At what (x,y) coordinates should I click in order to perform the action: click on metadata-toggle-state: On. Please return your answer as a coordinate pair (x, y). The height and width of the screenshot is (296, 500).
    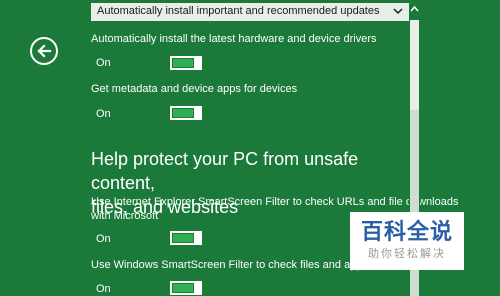
    Looking at the image, I should click on (103, 114).